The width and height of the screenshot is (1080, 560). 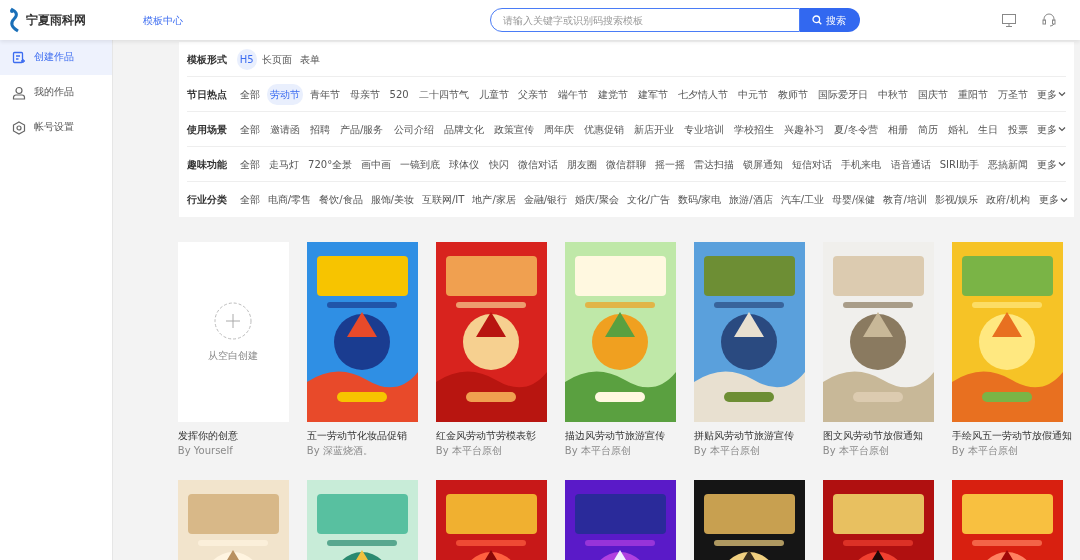 What do you see at coordinates (843, 94) in the screenshot?
I see `filter-option: 国际爱牙日` at bounding box center [843, 94].